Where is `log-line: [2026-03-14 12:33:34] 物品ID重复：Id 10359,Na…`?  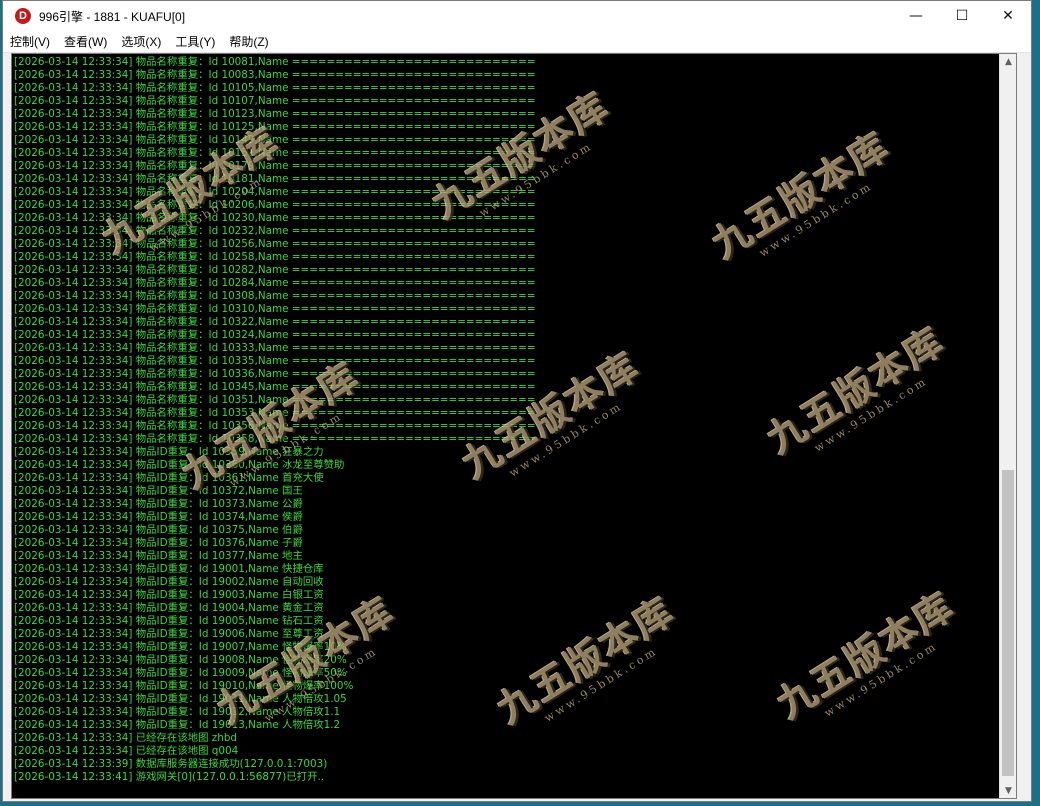 log-line: [2026-03-14 12:33:34] 物品ID重复：Id 10359,Na… is located at coordinates (169, 452).